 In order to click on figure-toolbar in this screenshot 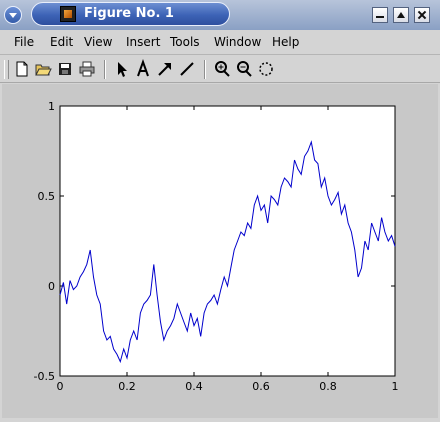, I will do `click(220, 69)`.